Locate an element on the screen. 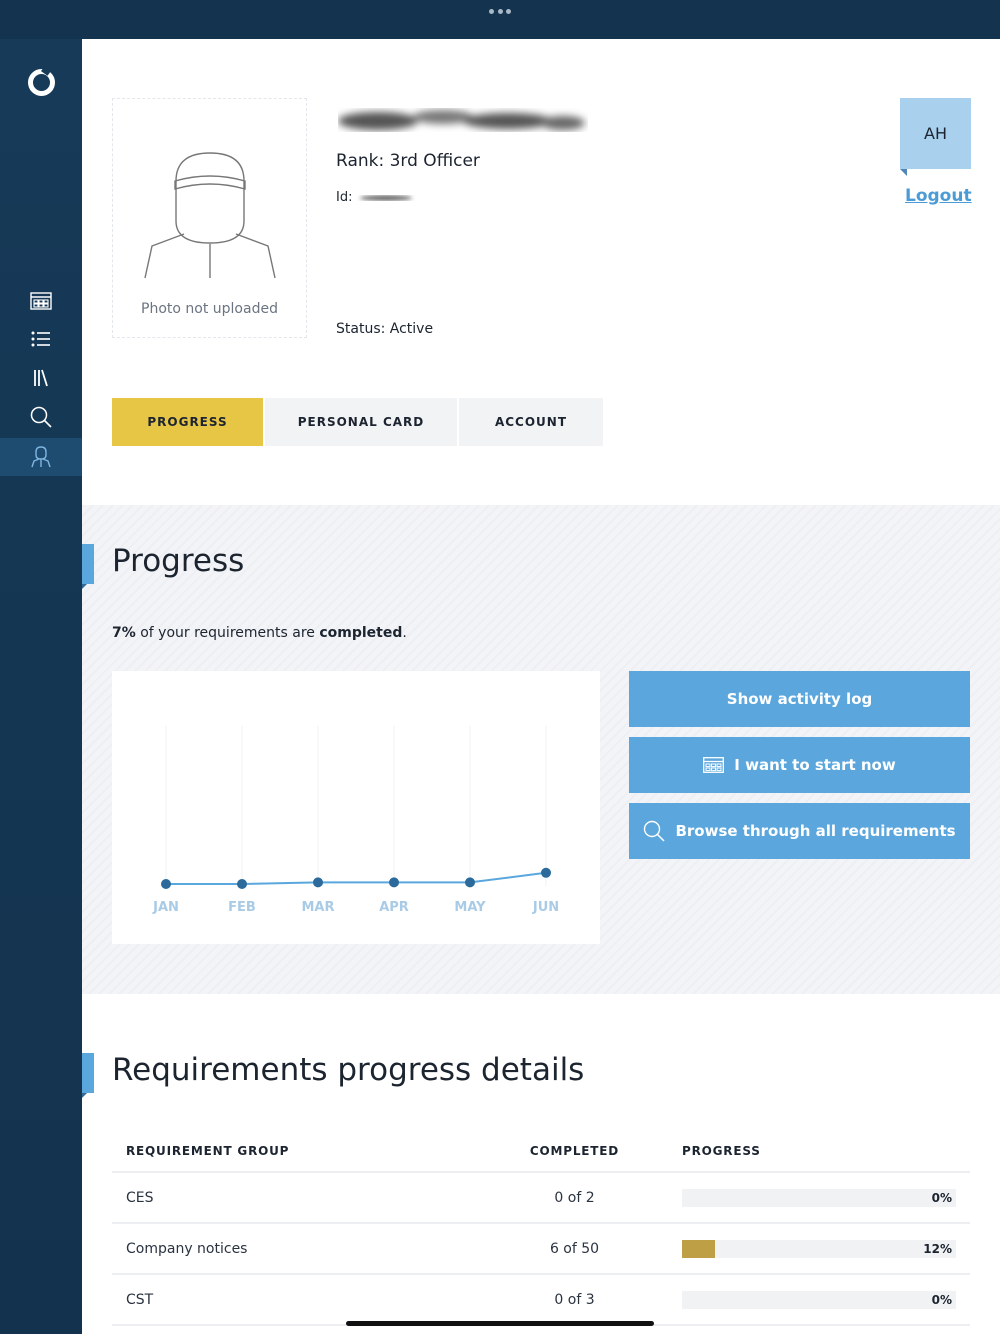  table-row: CST 0 of 3 0% is located at coordinates (541, 1300).